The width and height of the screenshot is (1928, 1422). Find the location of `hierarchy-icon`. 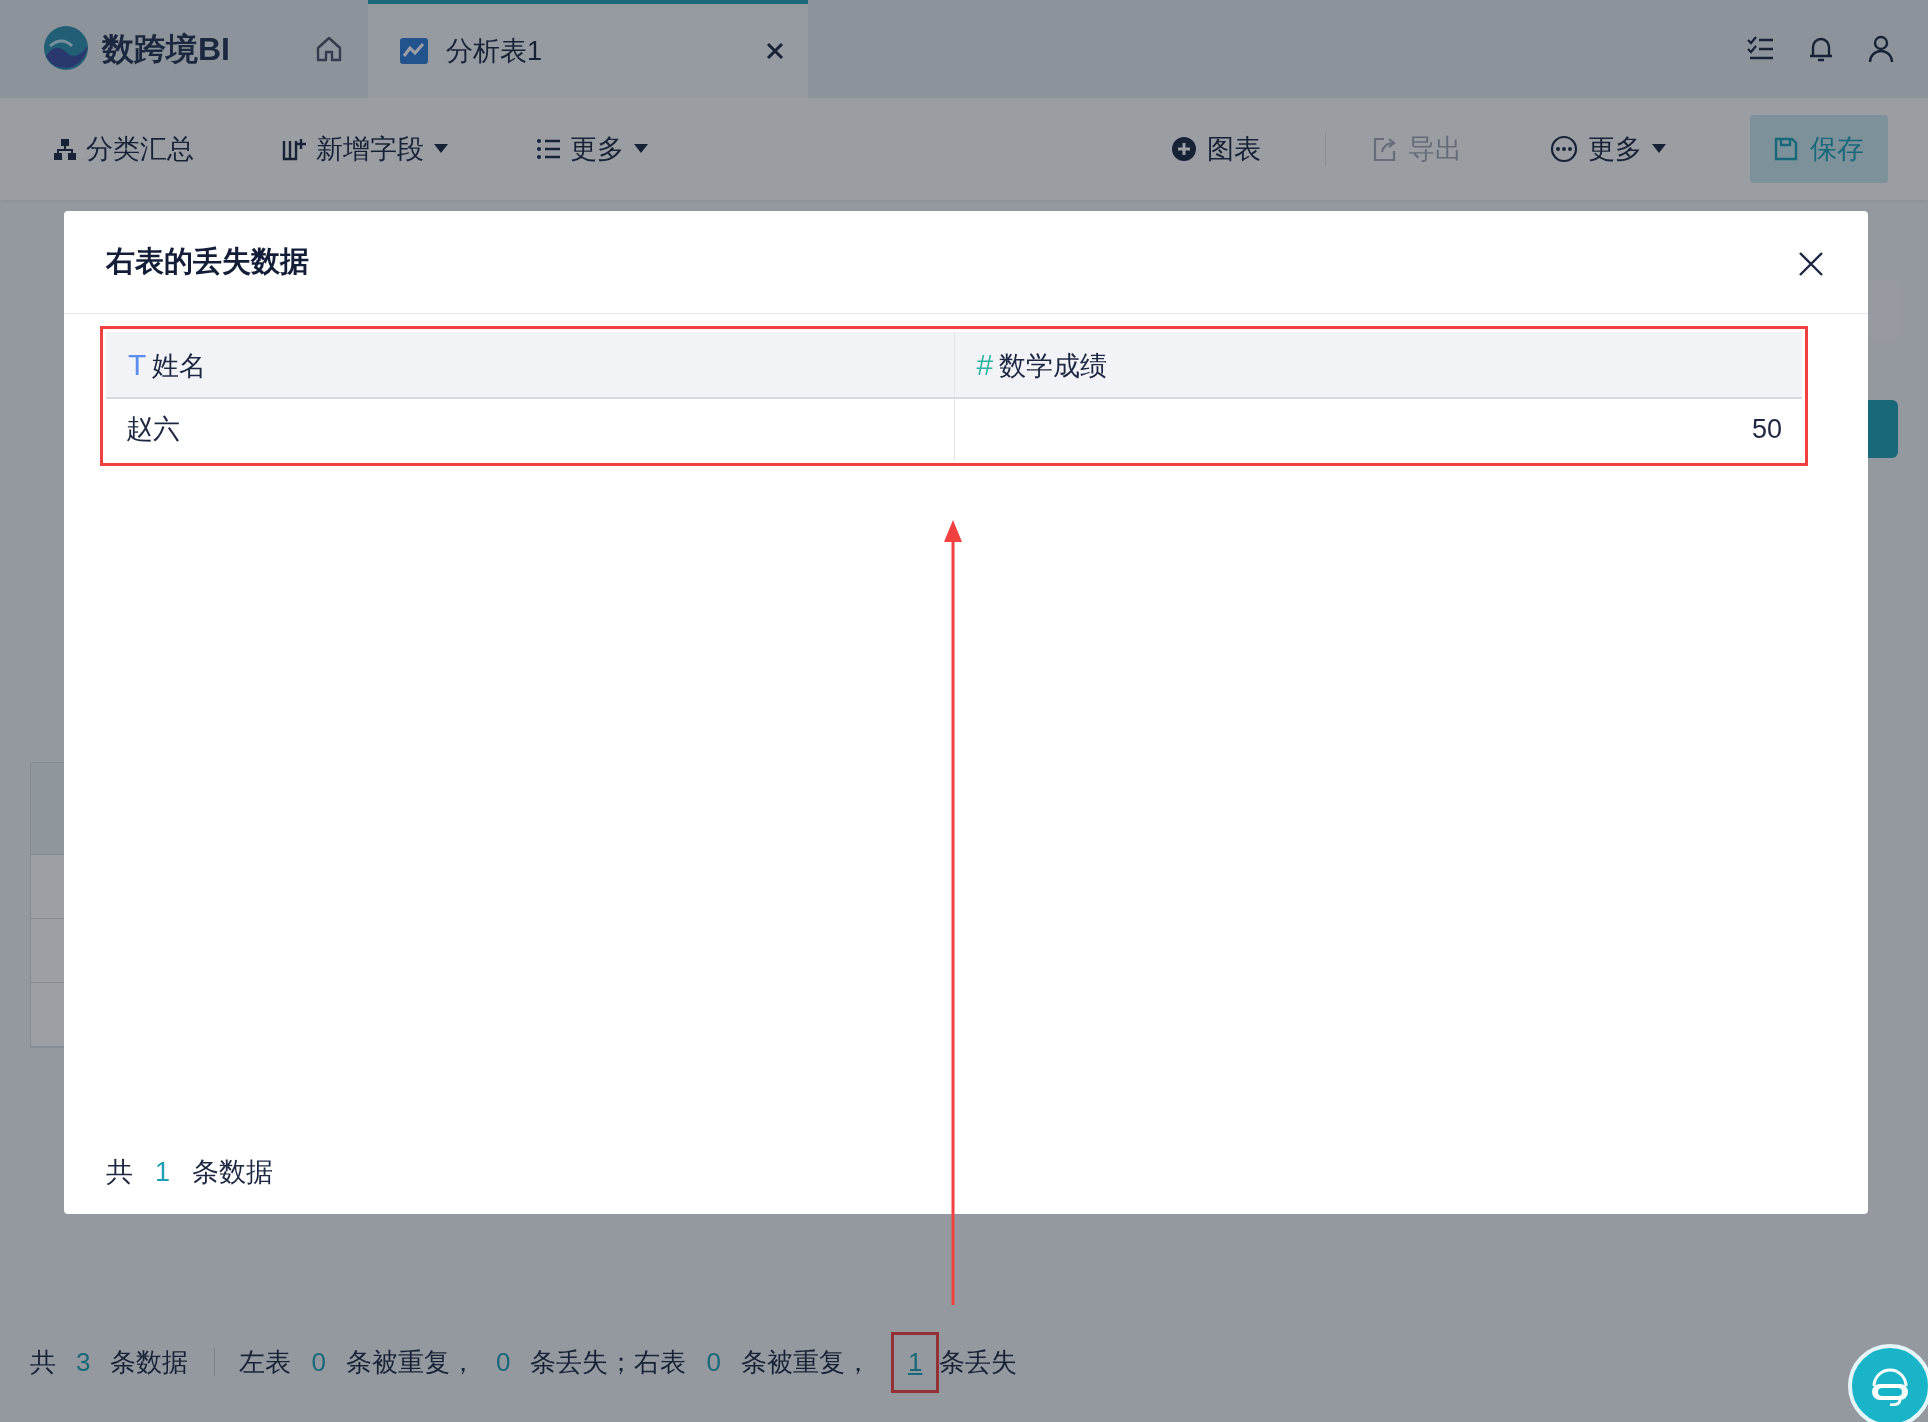

hierarchy-icon is located at coordinates (65, 149).